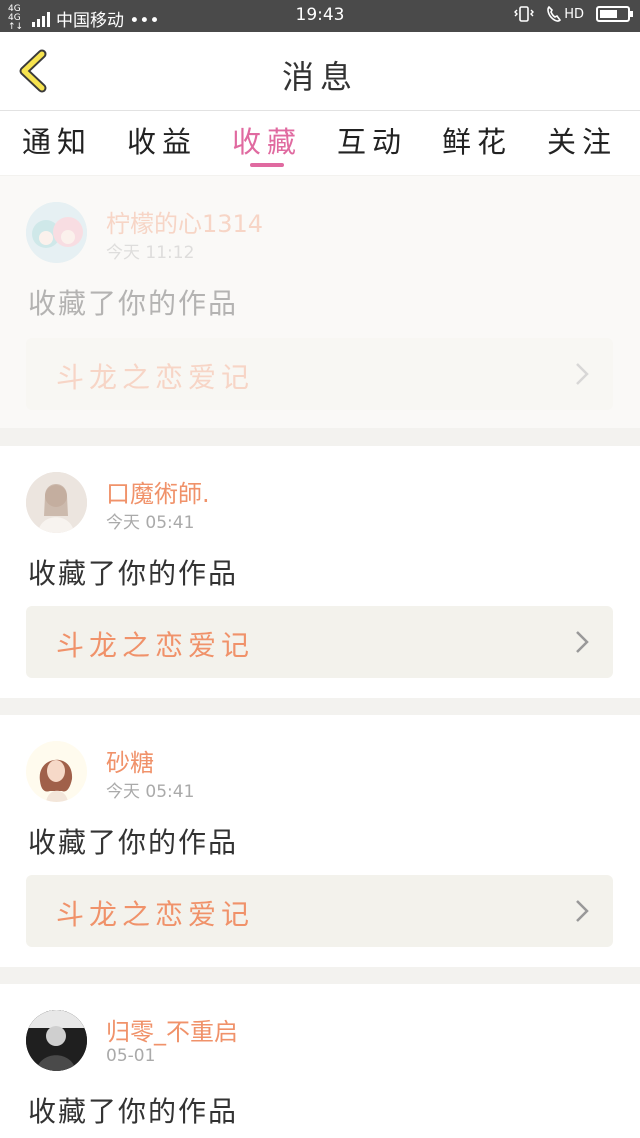 The height and width of the screenshot is (1138, 640). What do you see at coordinates (477, 140) in the screenshot?
I see `tab-flowers: 鲜花` at bounding box center [477, 140].